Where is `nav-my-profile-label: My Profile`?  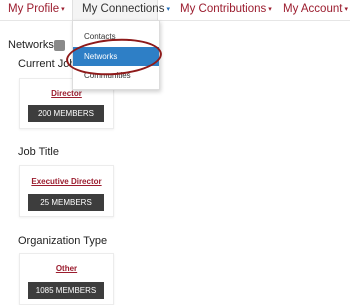 nav-my-profile-label: My Profile is located at coordinates (34, 9).